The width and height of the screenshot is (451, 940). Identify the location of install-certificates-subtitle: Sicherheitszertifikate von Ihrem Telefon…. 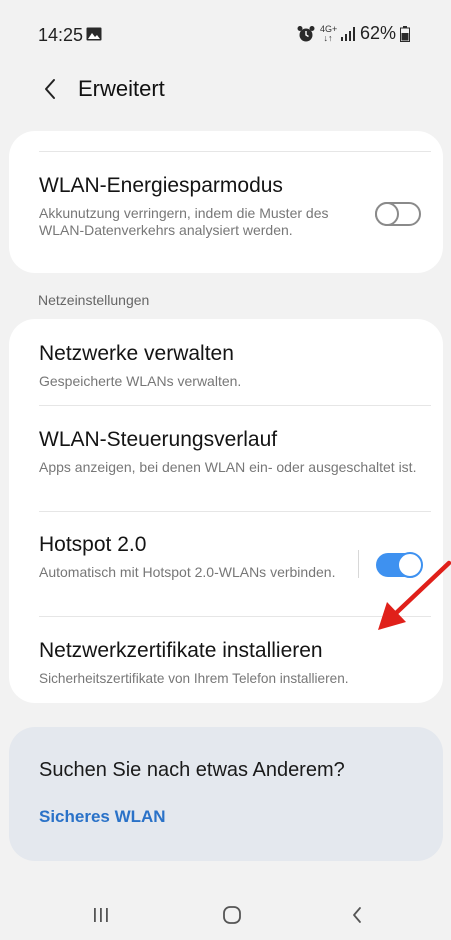
(194, 678).